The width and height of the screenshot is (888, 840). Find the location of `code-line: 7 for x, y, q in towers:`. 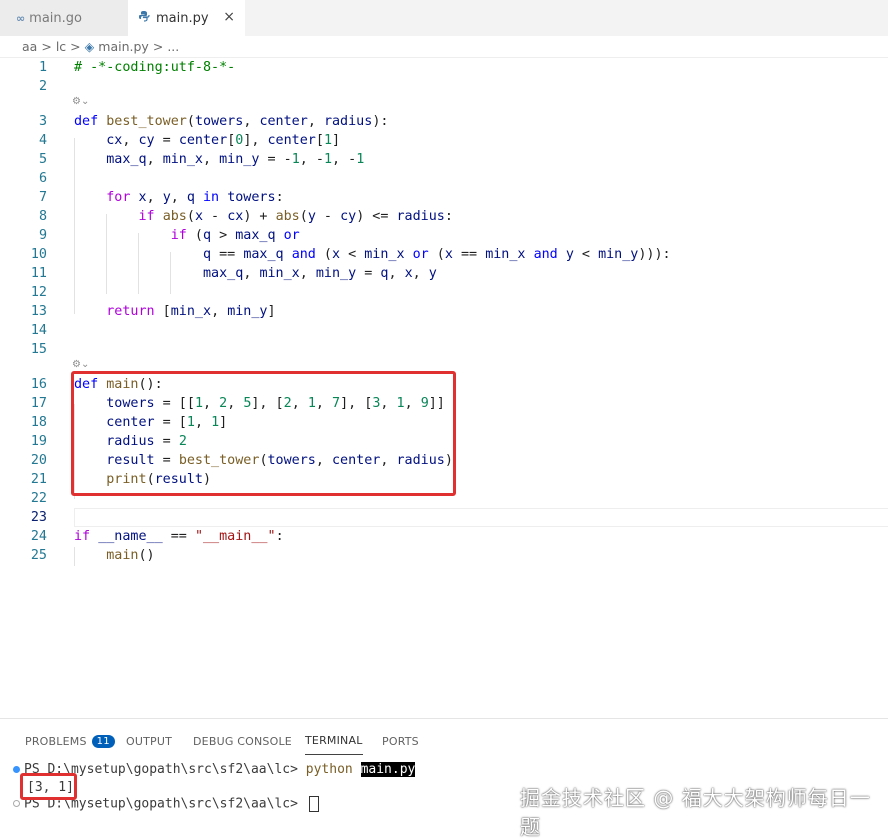

code-line: 7 for x, y, q in towers: is located at coordinates (444, 197).